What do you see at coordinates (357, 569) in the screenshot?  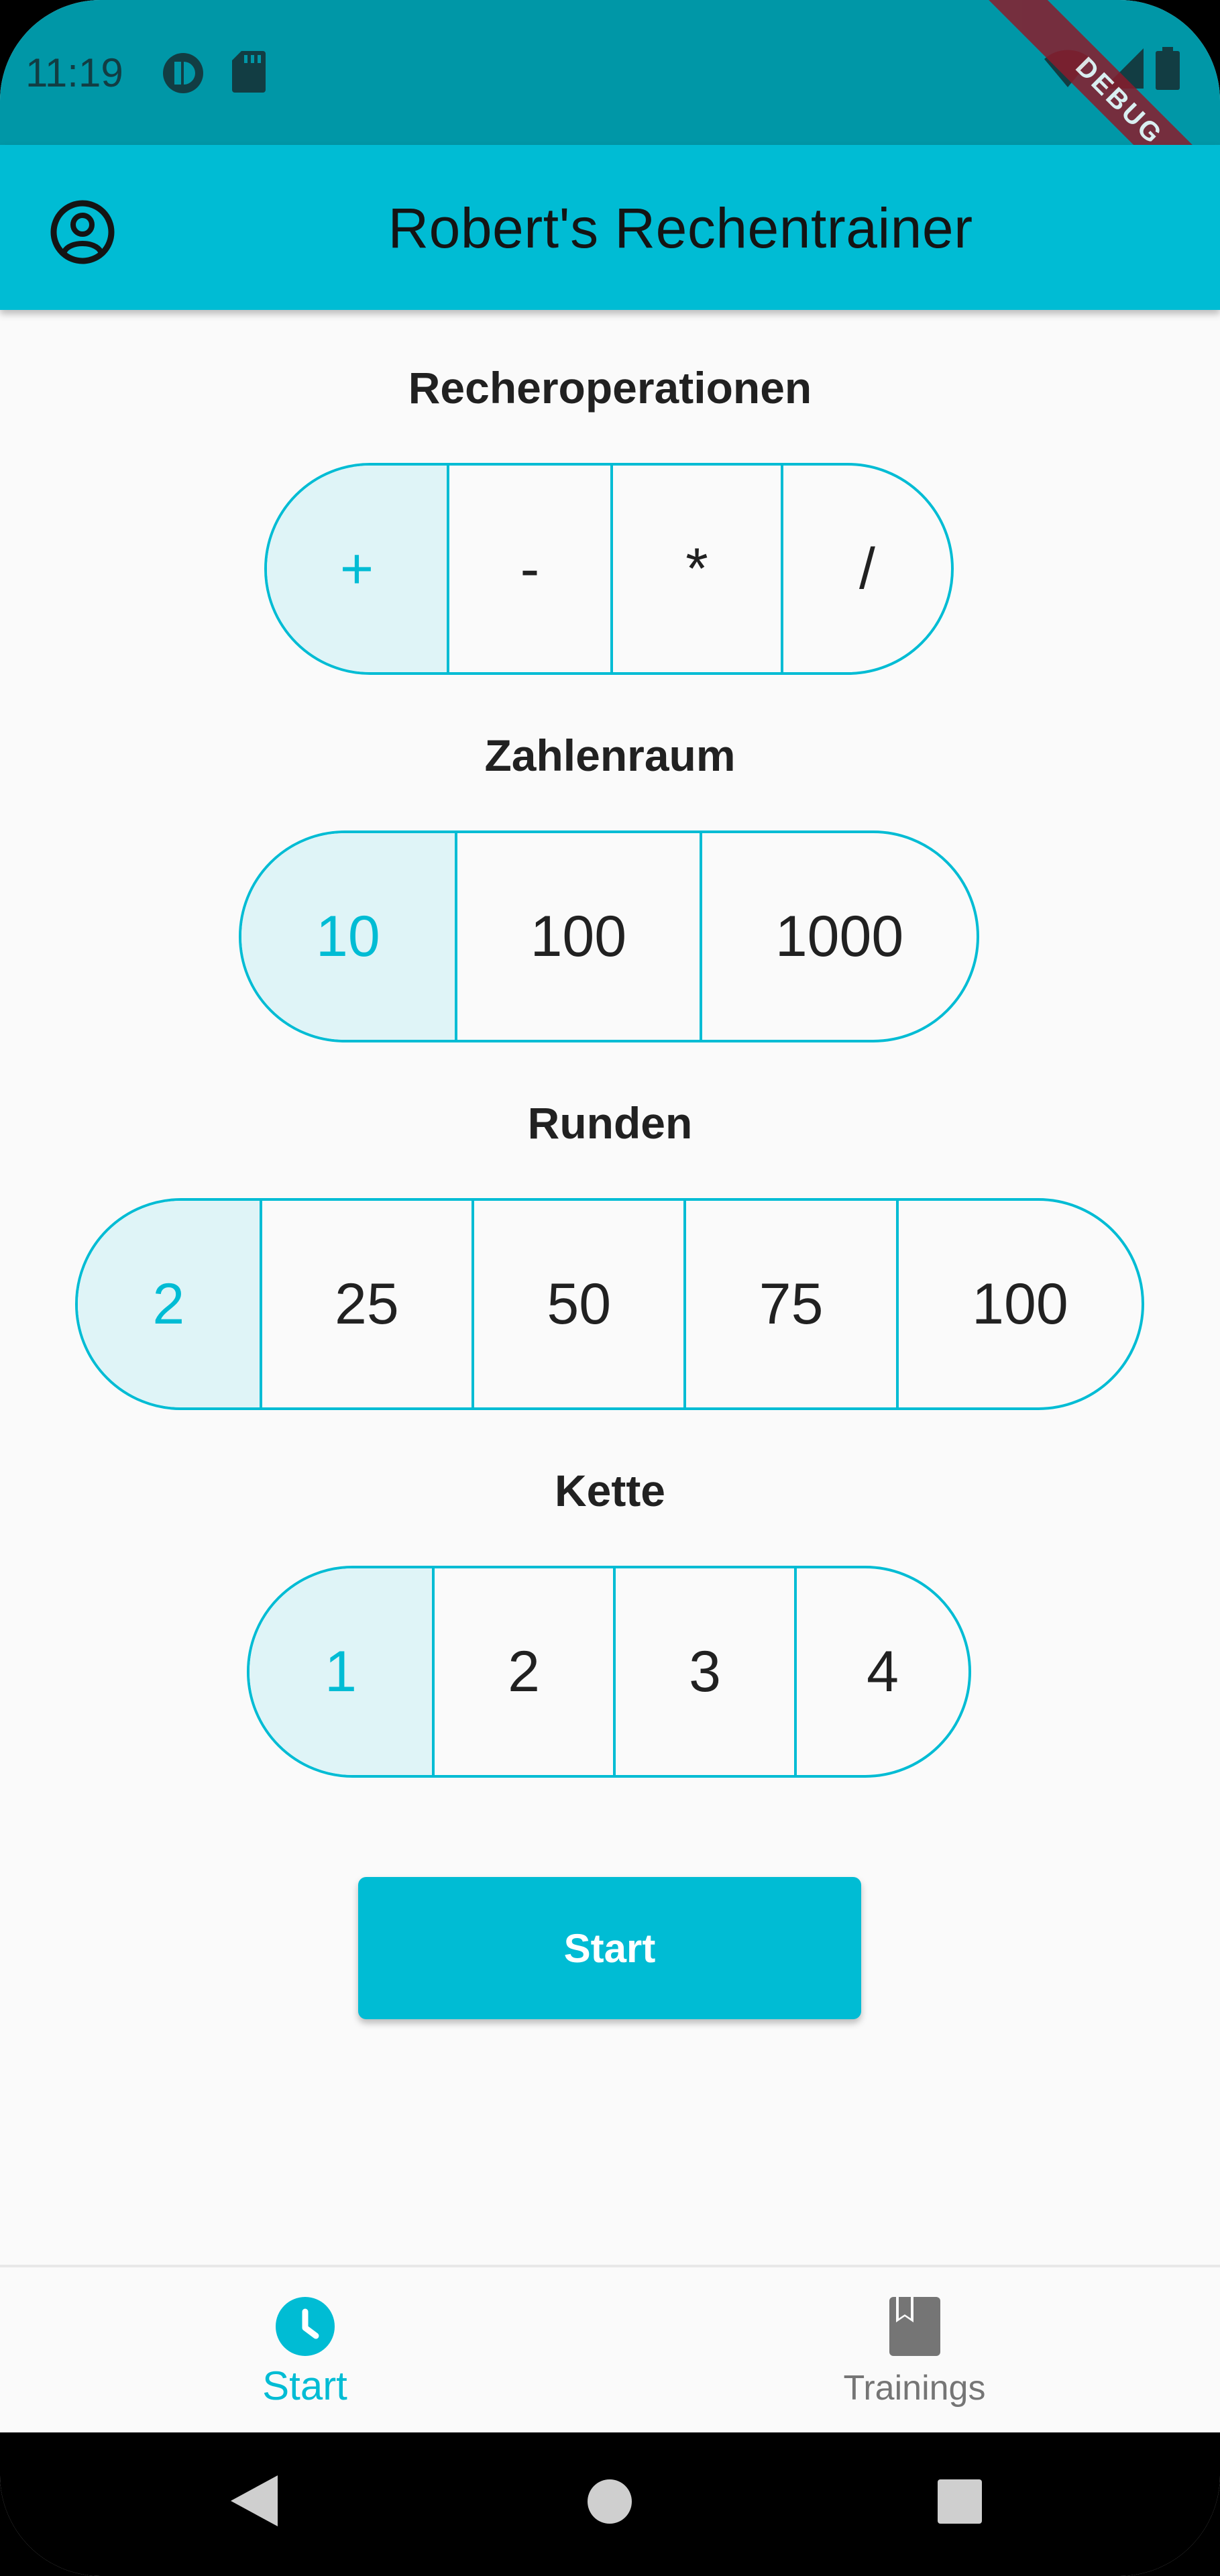 I see `operation-add-option: +` at bounding box center [357, 569].